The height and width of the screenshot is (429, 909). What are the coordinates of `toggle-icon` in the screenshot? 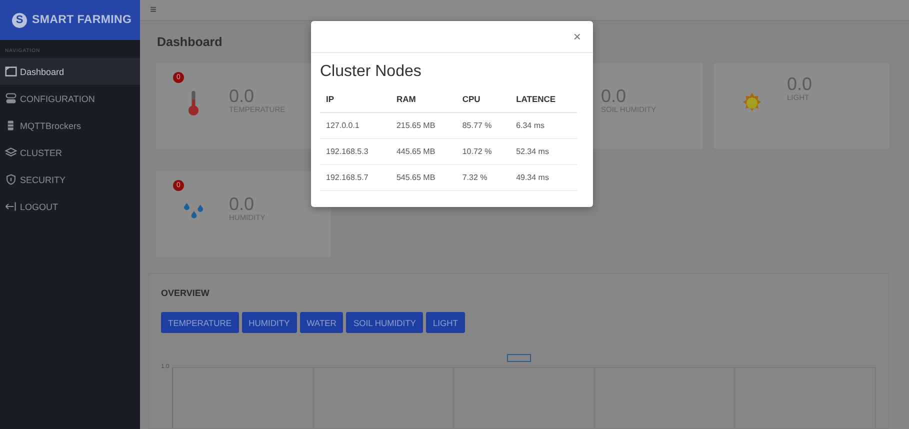 It's located at (11, 98).